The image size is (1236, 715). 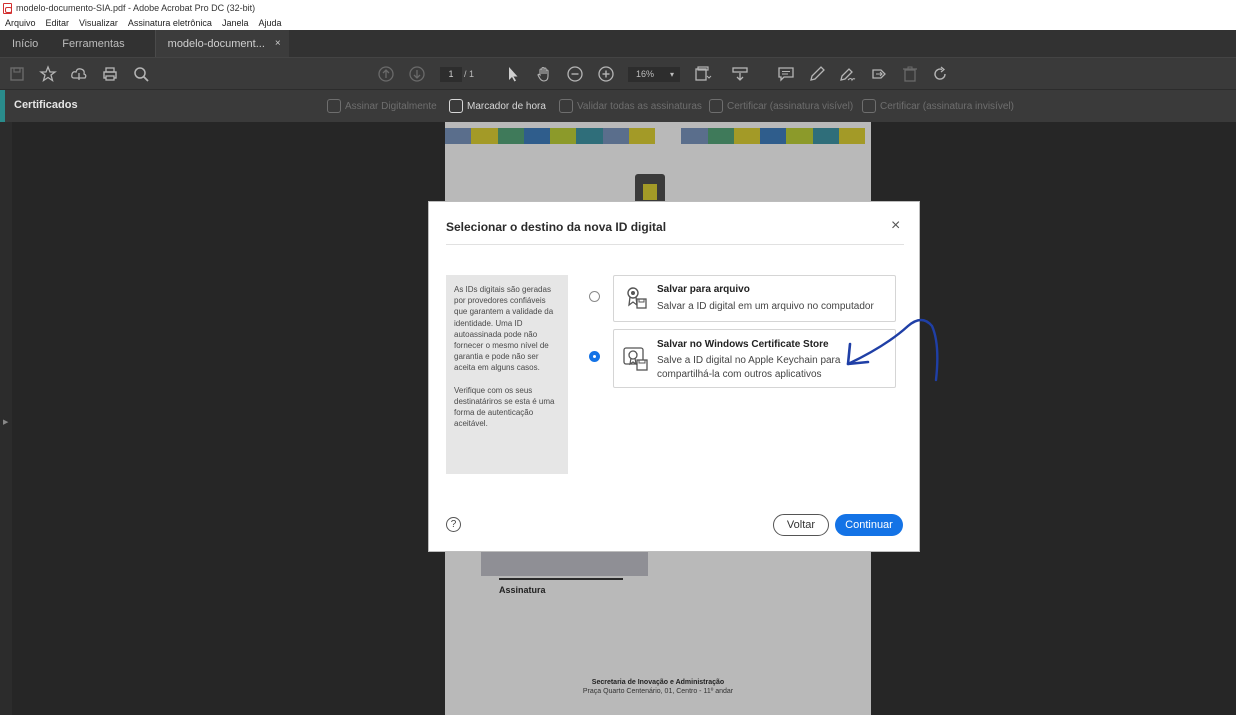 What do you see at coordinates (566, 106) in the screenshot?
I see `validate-all-icon` at bounding box center [566, 106].